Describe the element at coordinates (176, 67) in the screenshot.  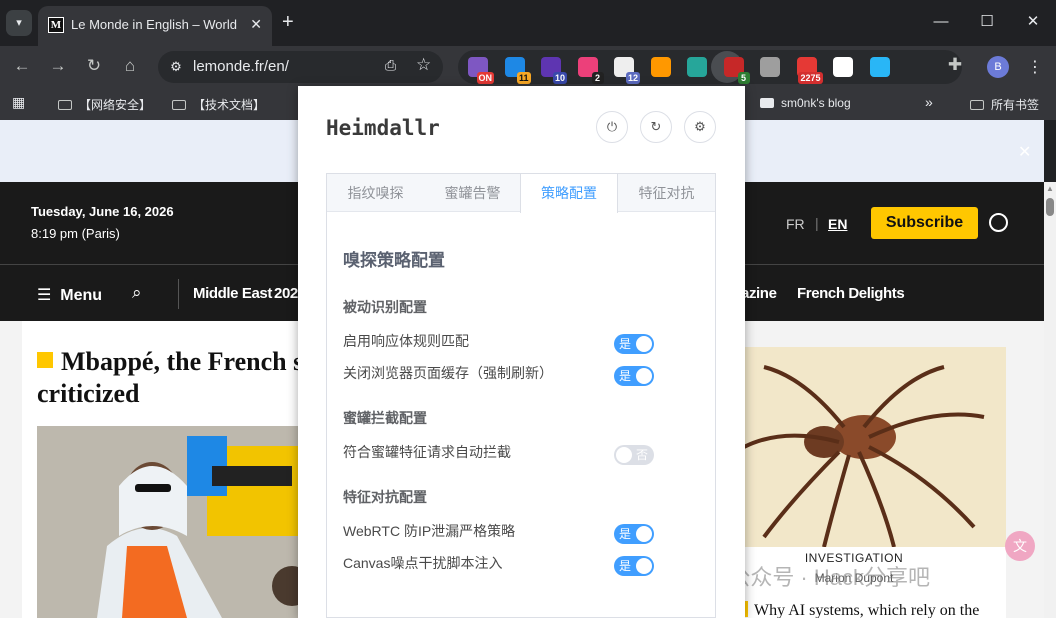
I see `site-info-icon: ⚙` at that location.